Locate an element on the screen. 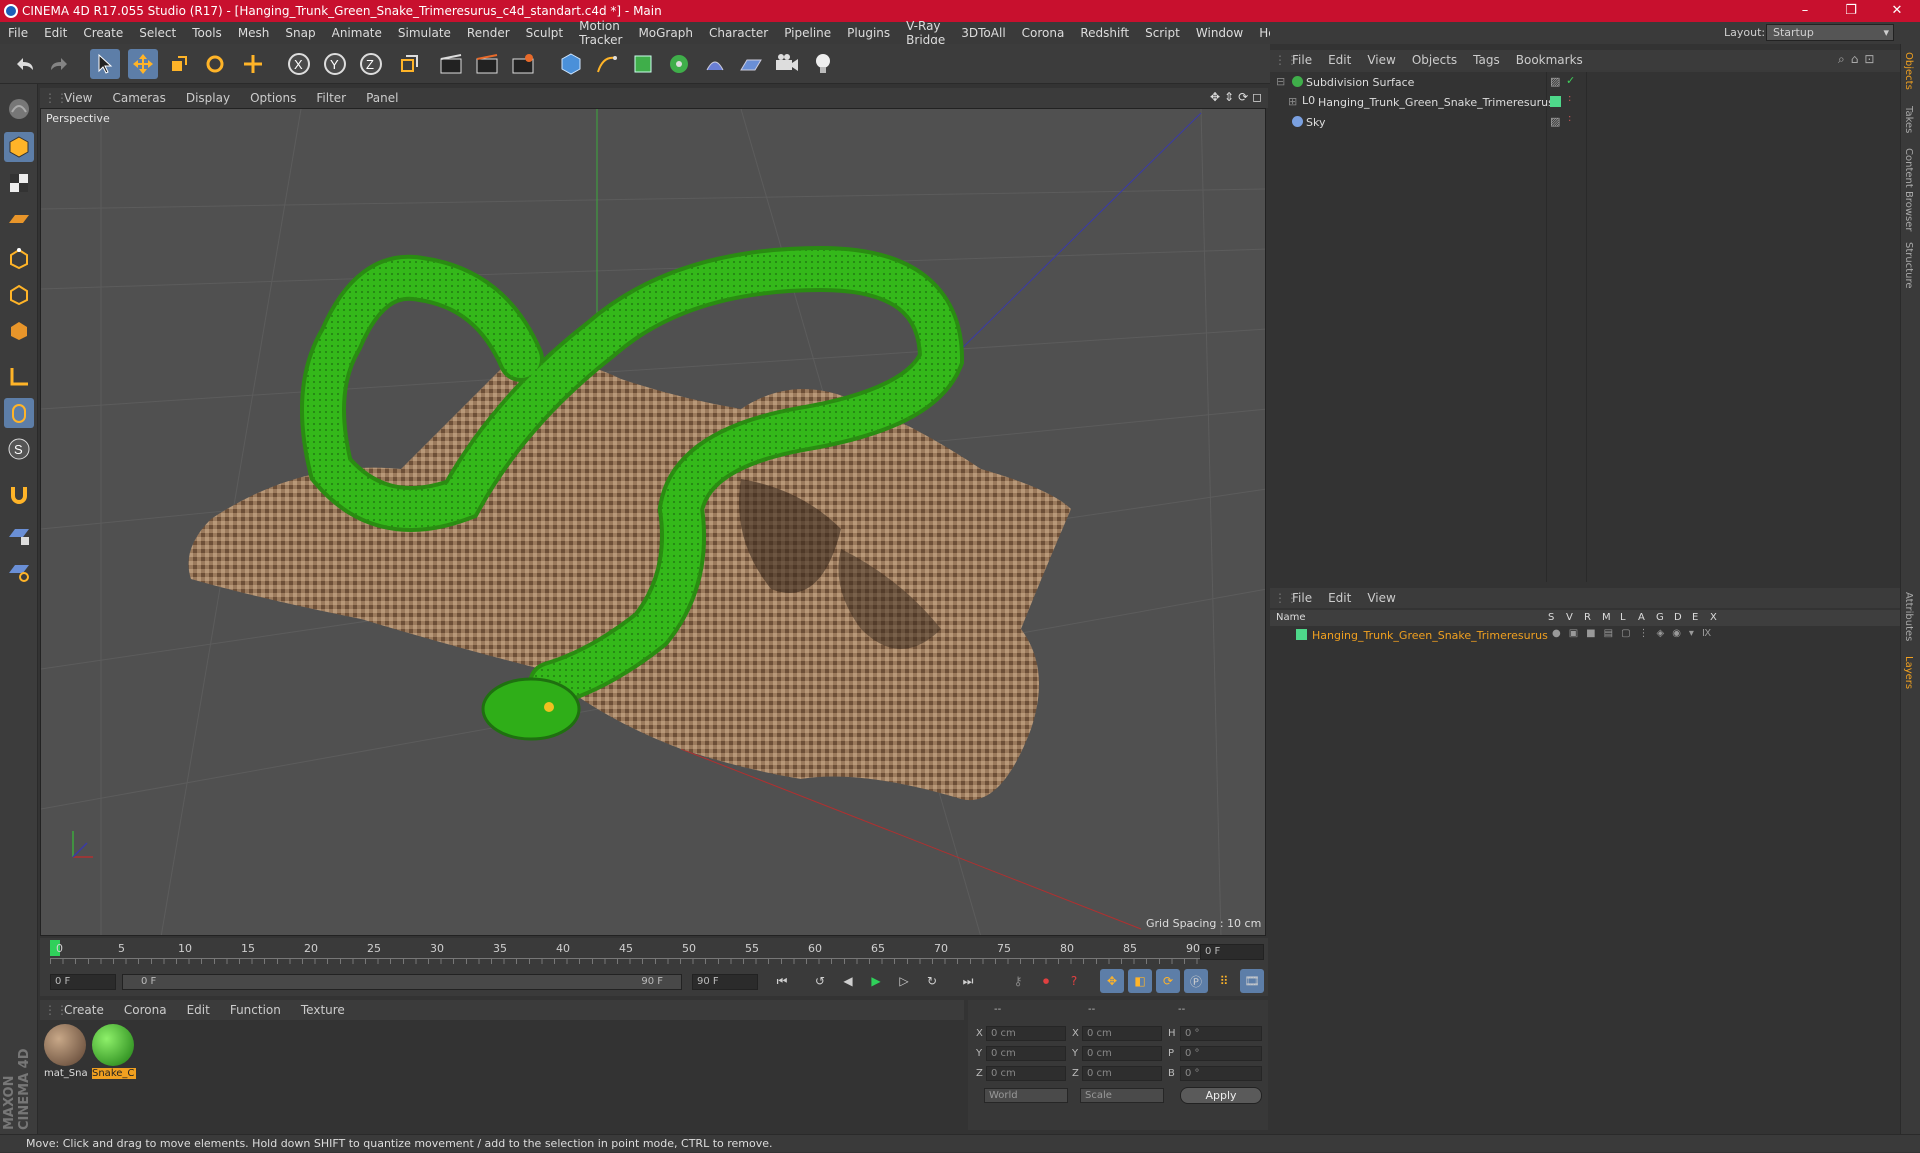  rotation-h-field: 0 ° is located at coordinates (1221, 1033).